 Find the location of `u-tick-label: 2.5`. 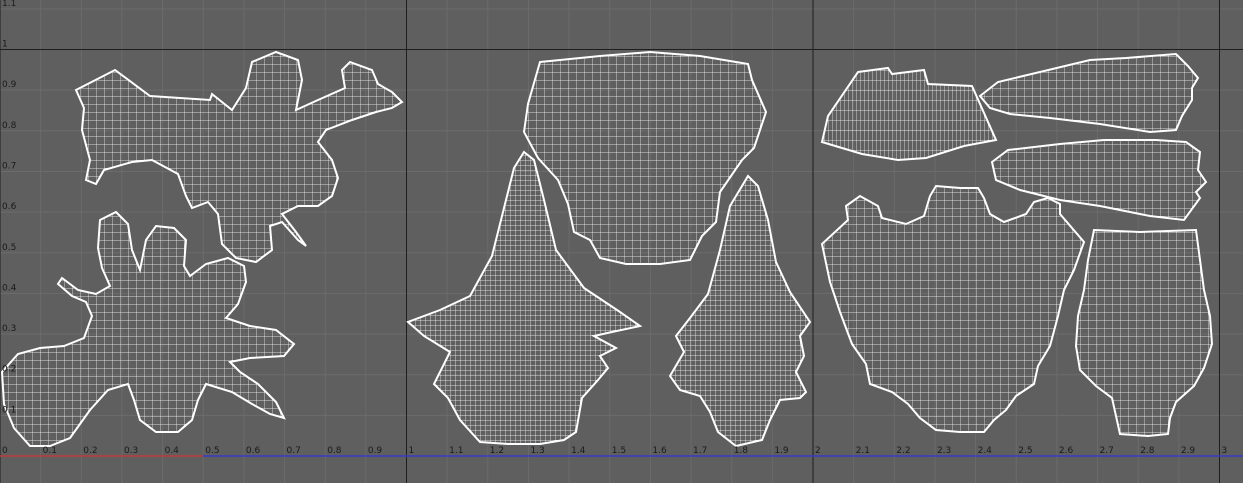

u-tick-label: 2.5 is located at coordinates (1025, 451).